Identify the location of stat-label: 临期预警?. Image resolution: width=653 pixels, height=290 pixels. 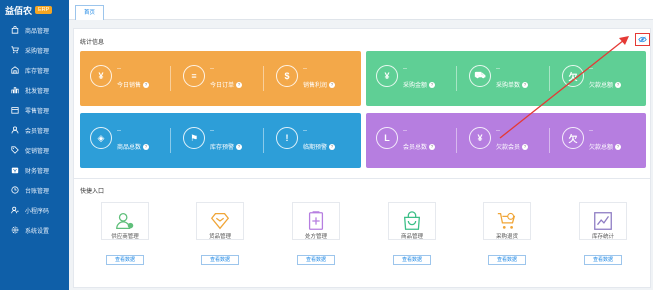
(319, 146).